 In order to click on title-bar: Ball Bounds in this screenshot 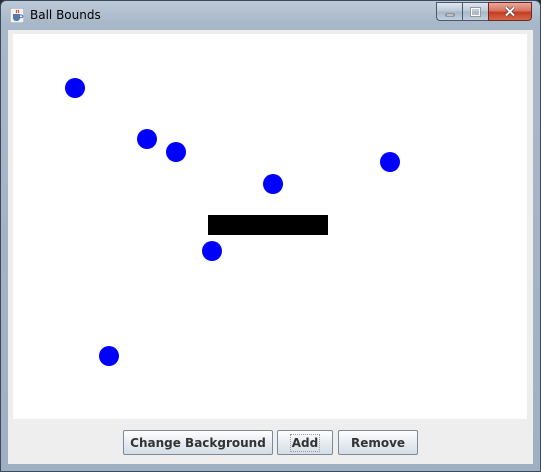, I will do `click(270, 16)`.